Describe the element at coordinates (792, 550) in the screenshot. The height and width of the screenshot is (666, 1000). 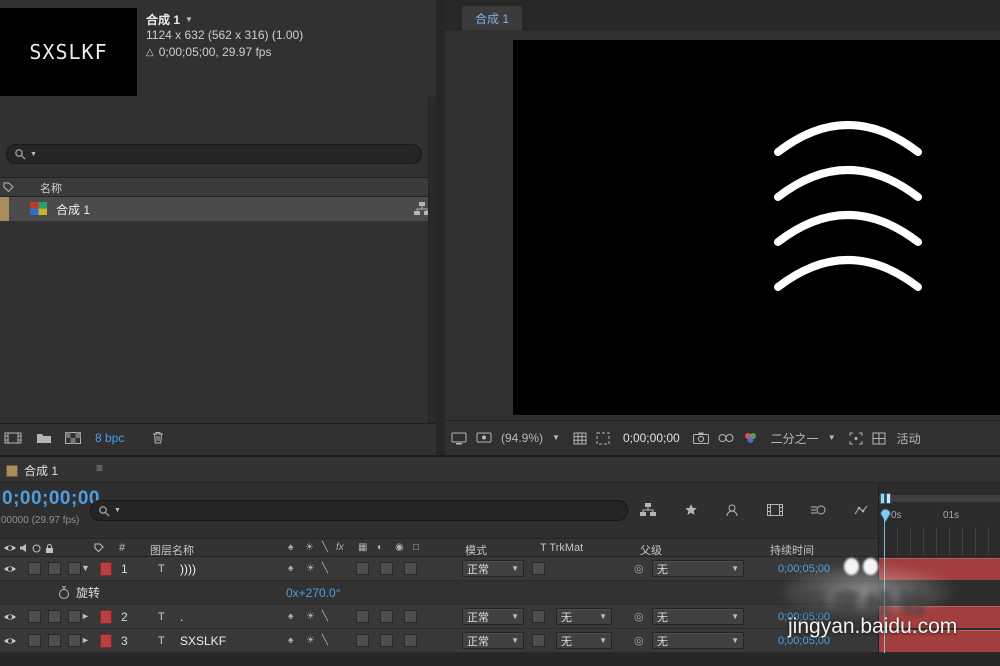
I see `duration-column-header: 持续时间` at that location.